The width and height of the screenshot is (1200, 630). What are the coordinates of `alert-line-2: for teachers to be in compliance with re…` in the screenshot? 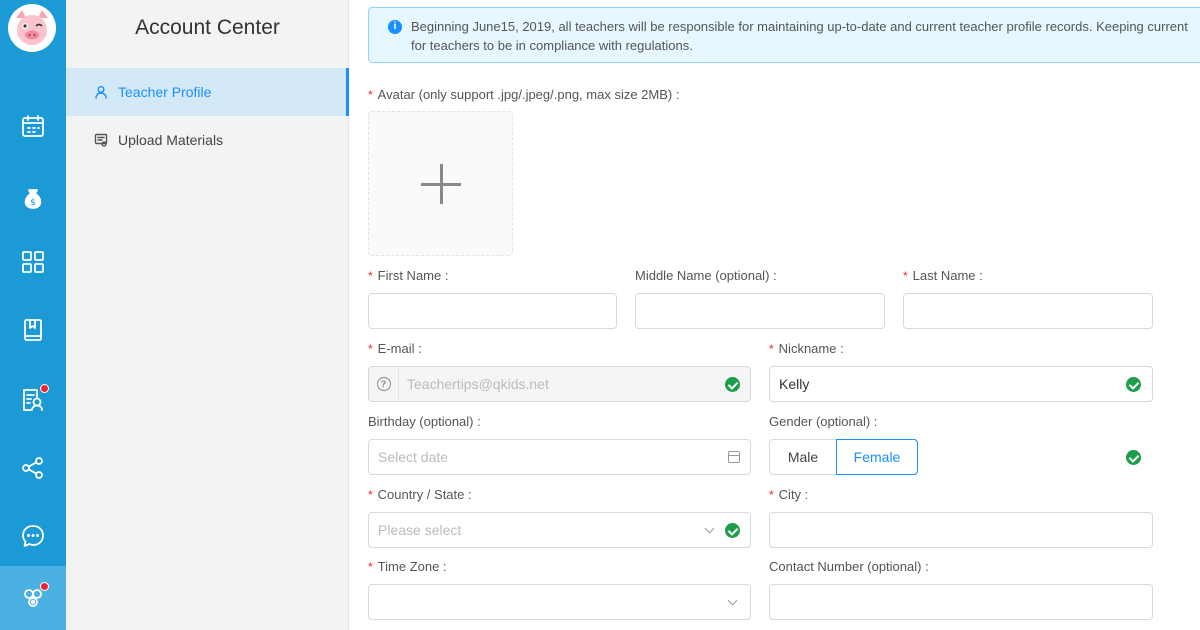 It's located at (552, 45).